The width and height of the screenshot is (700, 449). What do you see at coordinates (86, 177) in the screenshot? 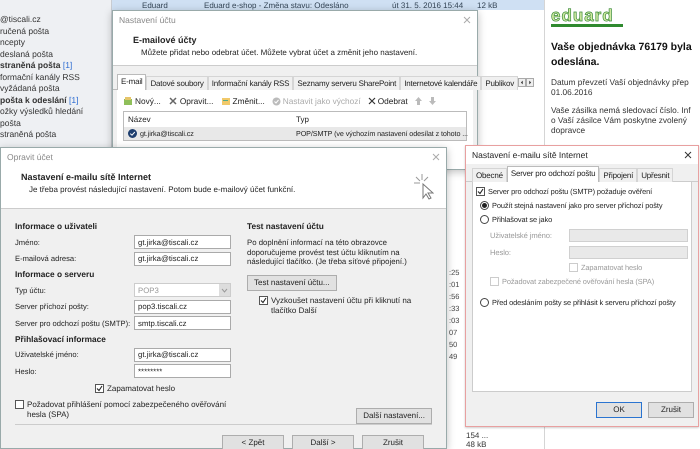
I see `dialog-heading: Nastavení e-mailu sítě Internet` at bounding box center [86, 177].